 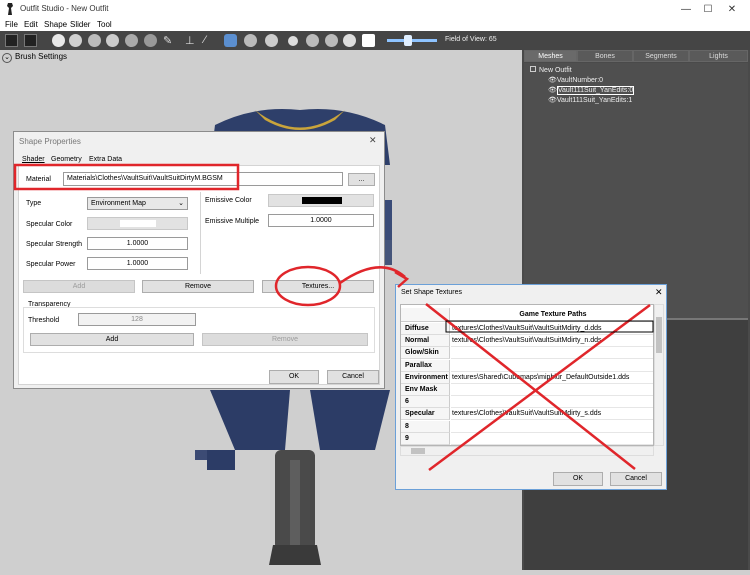 What do you see at coordinates (126, 177) in the screenshot?
I see `material-highlight-box` at bounding box center [126, 177].